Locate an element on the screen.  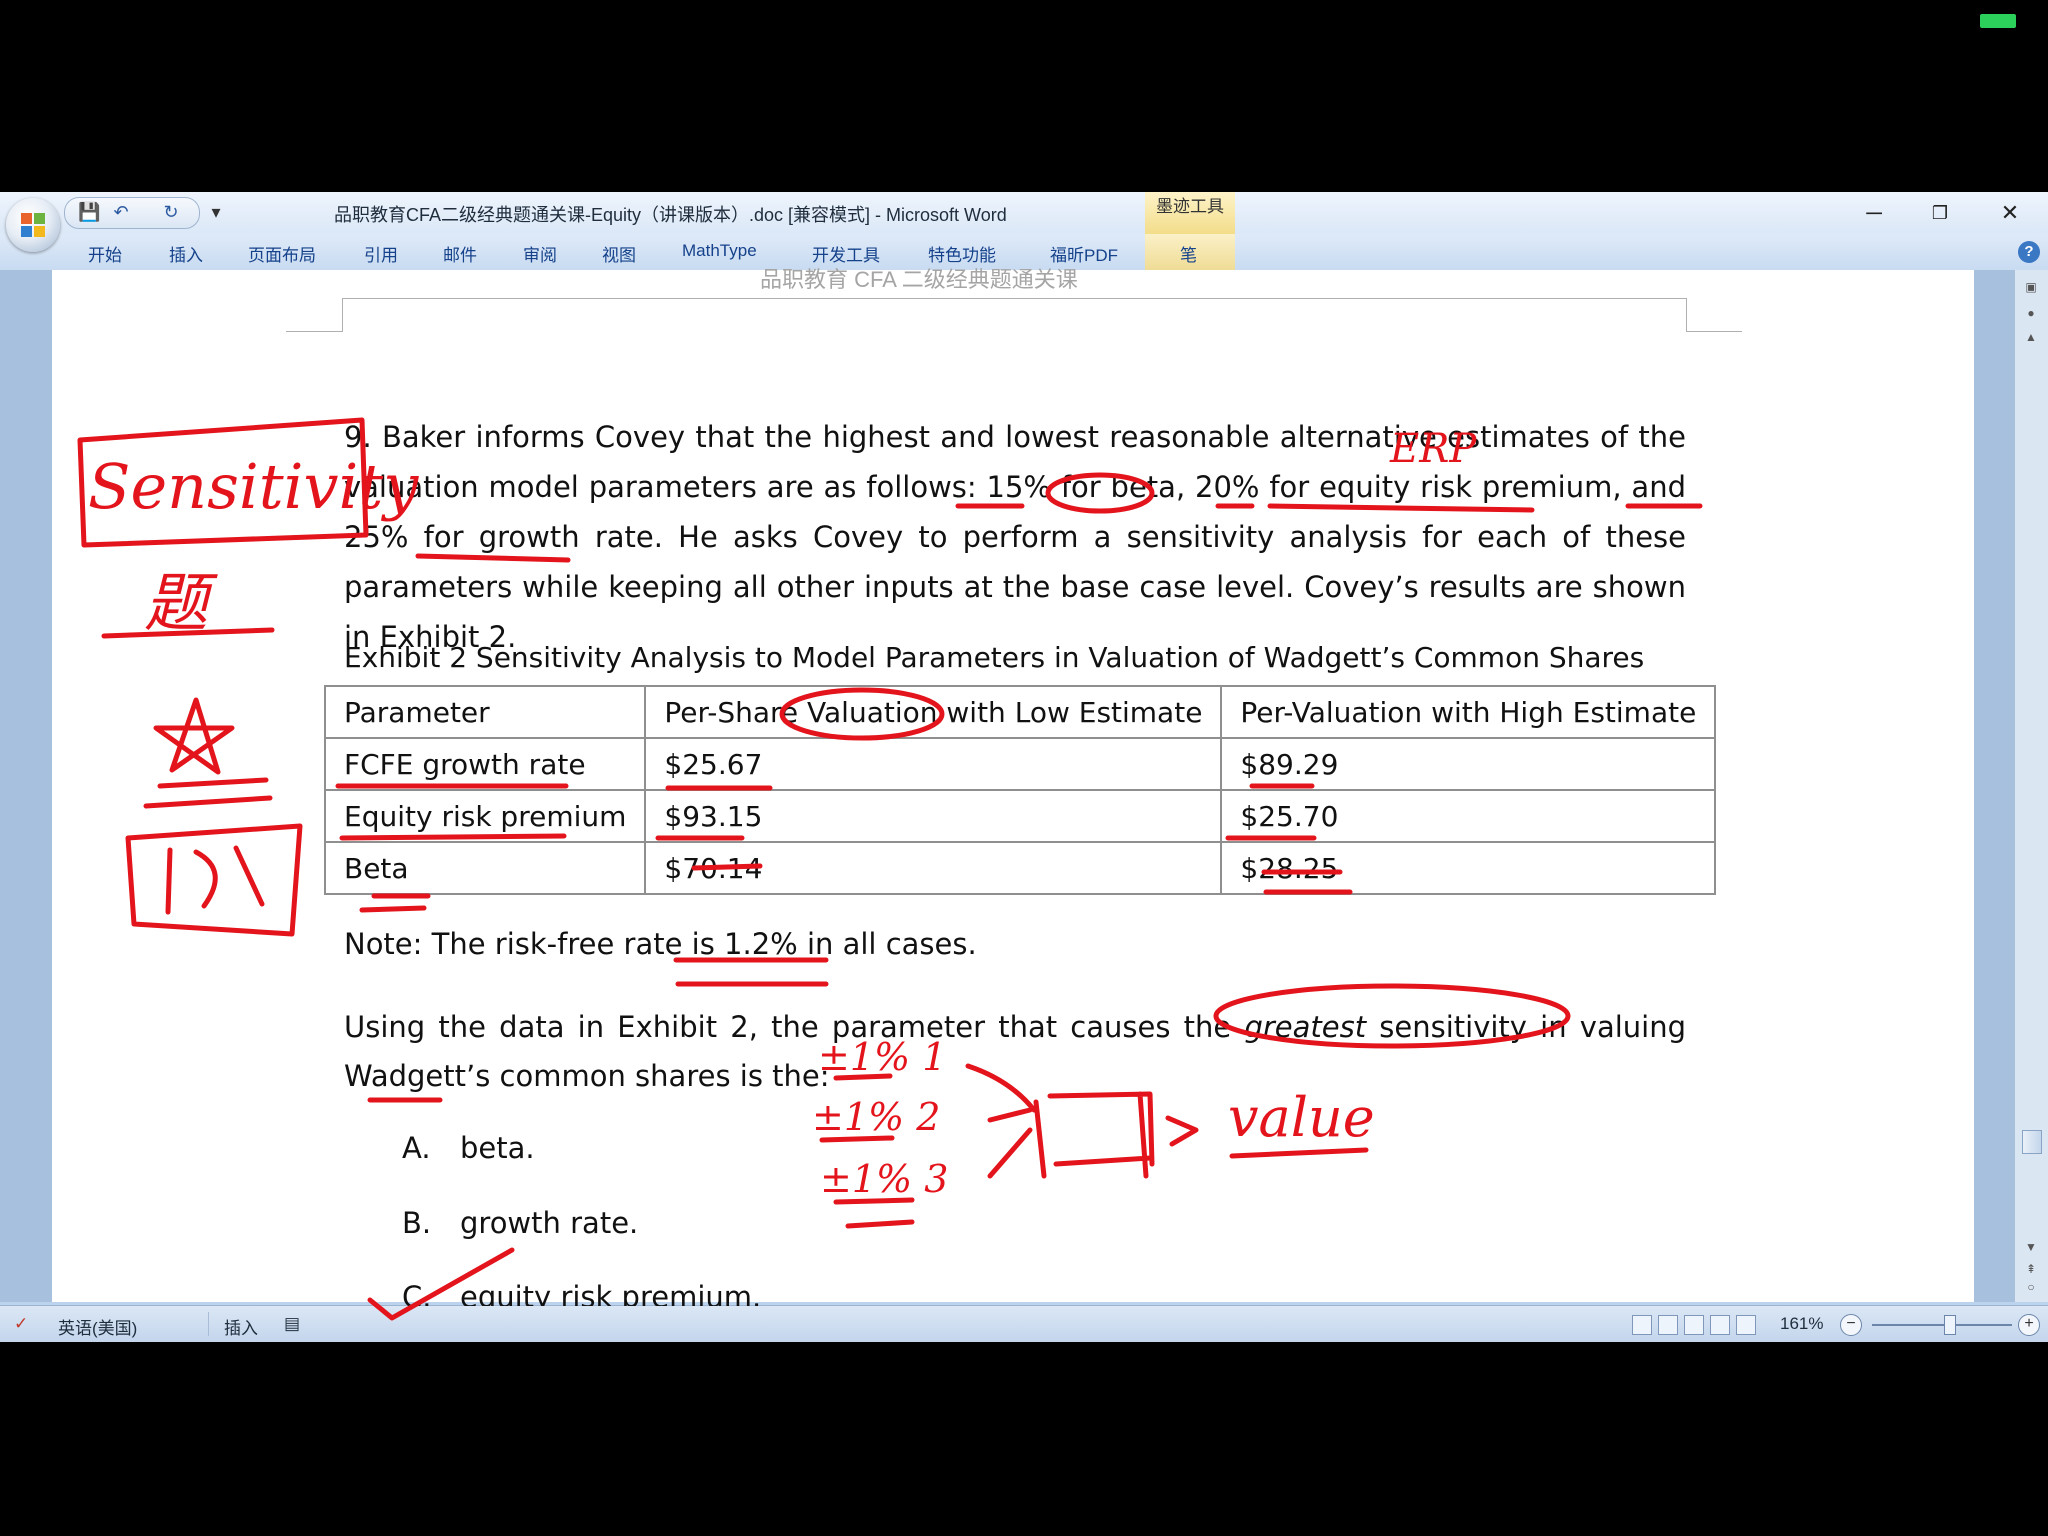
web-layout-icon is located at coordinates (1694, 1325).